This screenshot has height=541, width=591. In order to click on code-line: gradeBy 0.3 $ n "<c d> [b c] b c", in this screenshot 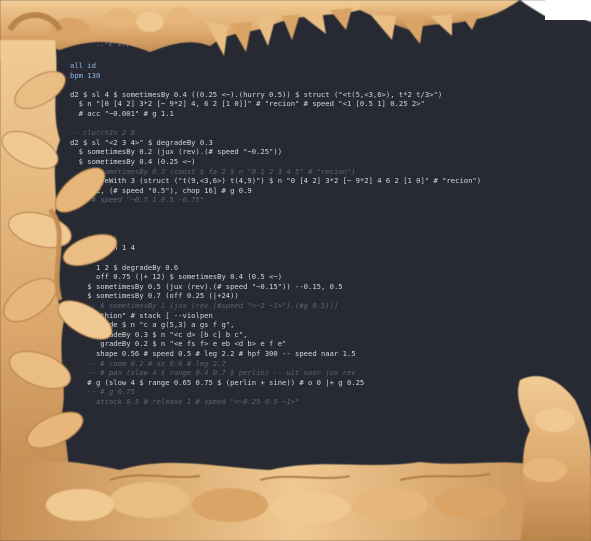, I will do `click(158, 334)`.